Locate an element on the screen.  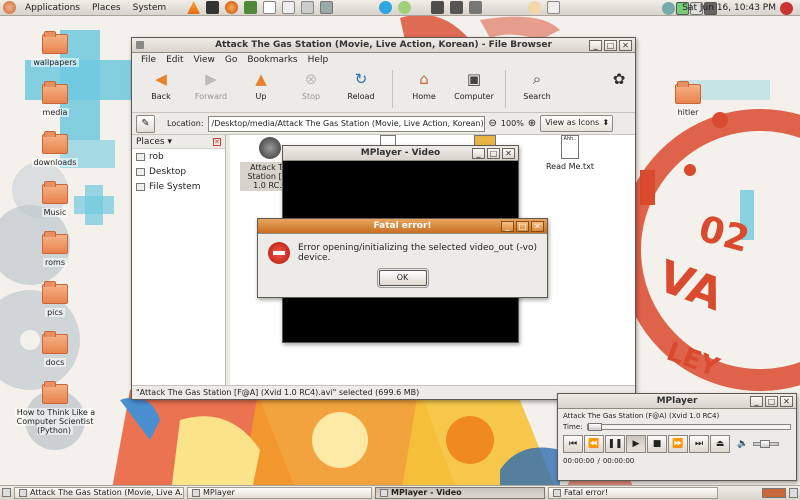
volume-thumb is located at coordinates (765, 444).